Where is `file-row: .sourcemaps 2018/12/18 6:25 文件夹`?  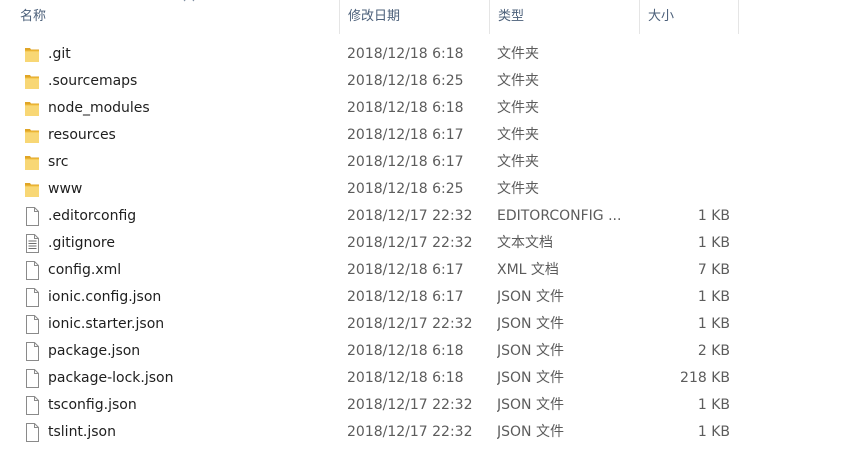
file-row: .sourcemaps 2018/12/18 6:25 文件夹 is located at coordinates (429, 81).